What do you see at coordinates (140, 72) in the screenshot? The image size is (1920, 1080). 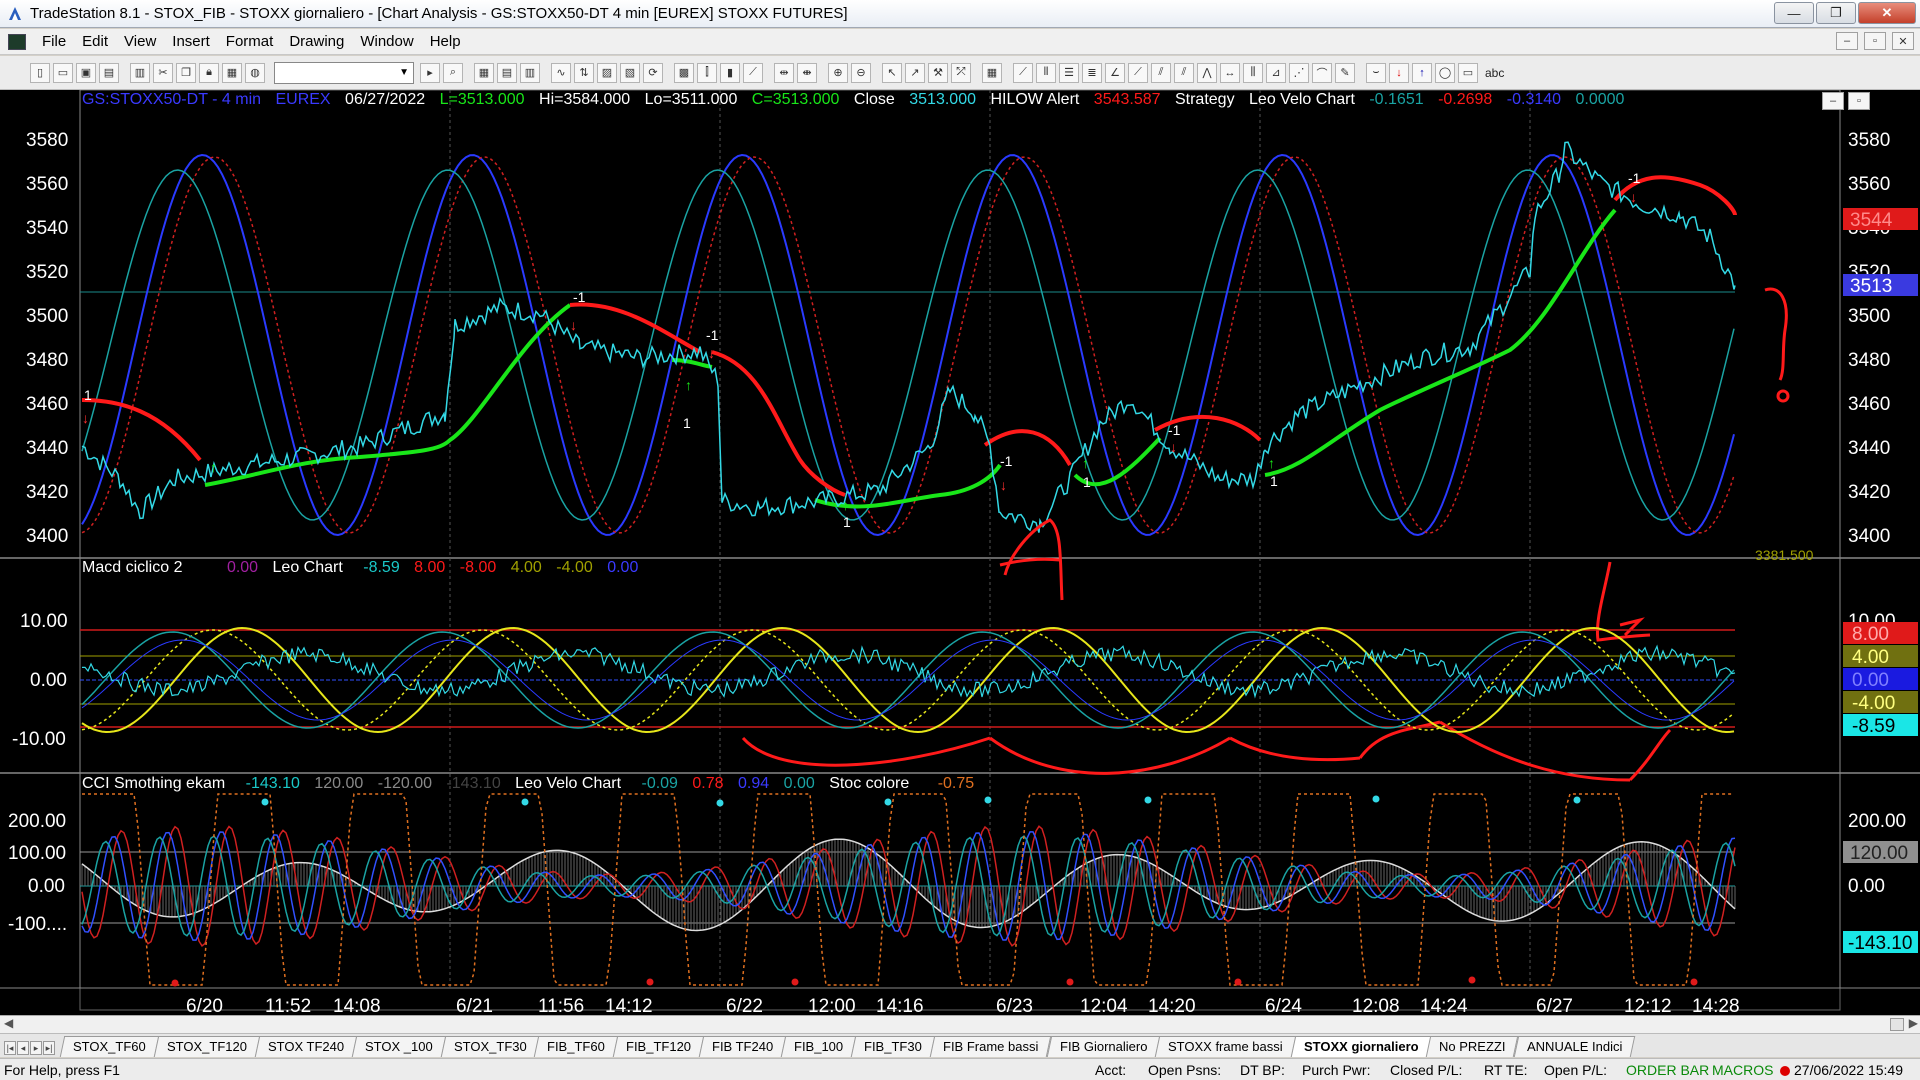 I see `print-preview-icon: ▥` at bounding box center [140, 72].